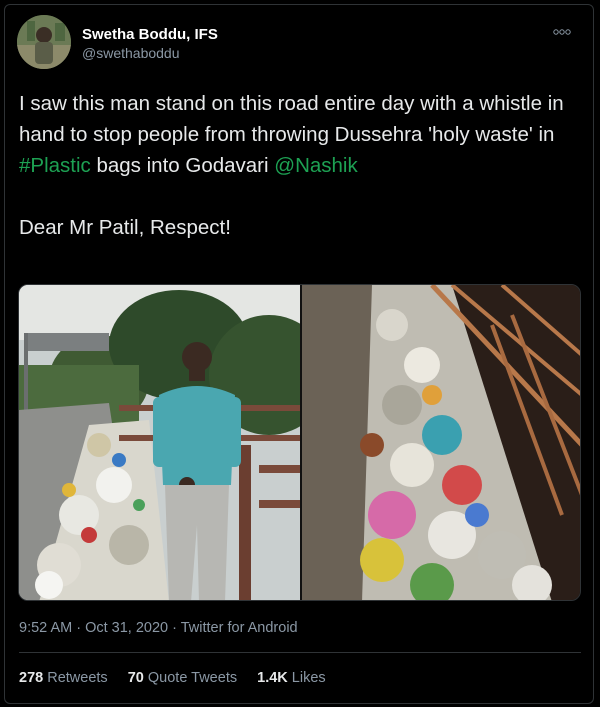 The width and height of the screenshot is (600, 707). I want to click on quote-tweets-stat: 70 Quote Tweets, so click(182, 678).